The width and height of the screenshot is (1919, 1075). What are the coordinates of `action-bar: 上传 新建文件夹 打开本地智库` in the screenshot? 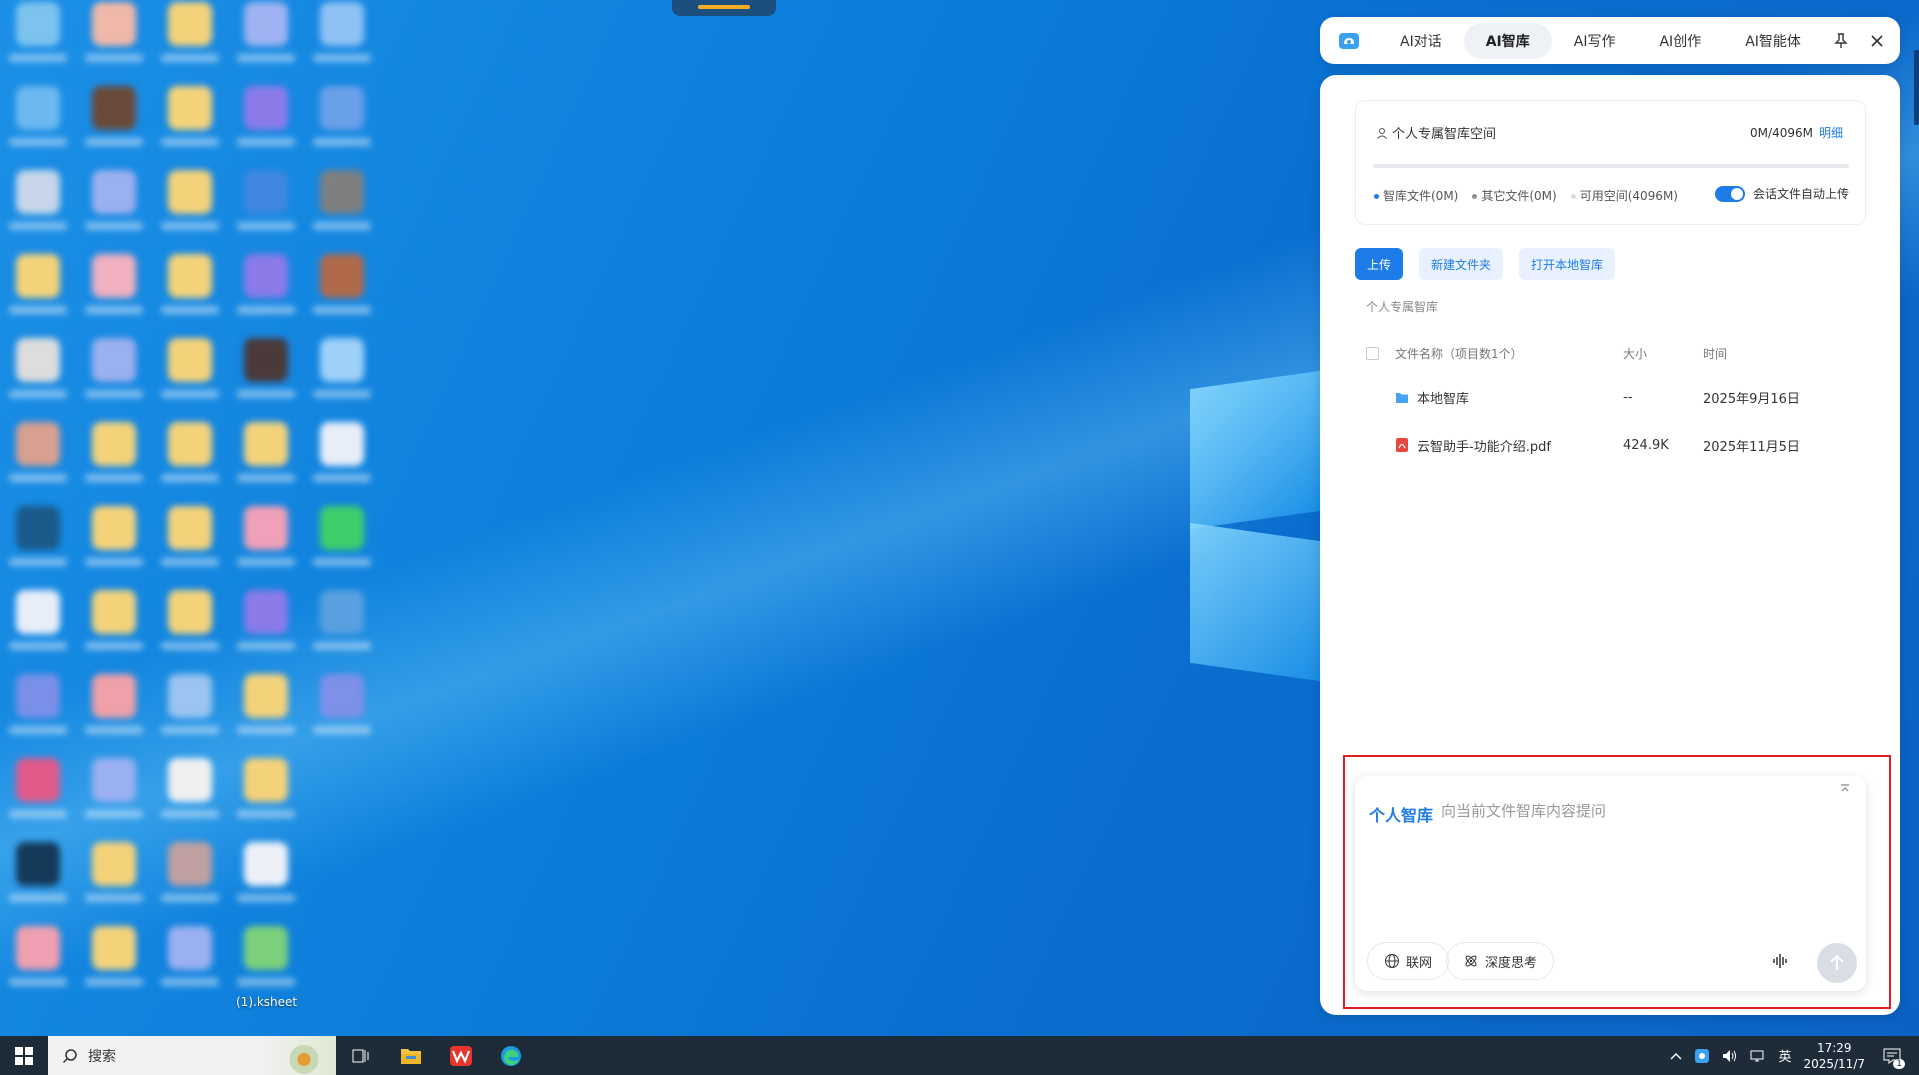 It's located at (1485, 264).